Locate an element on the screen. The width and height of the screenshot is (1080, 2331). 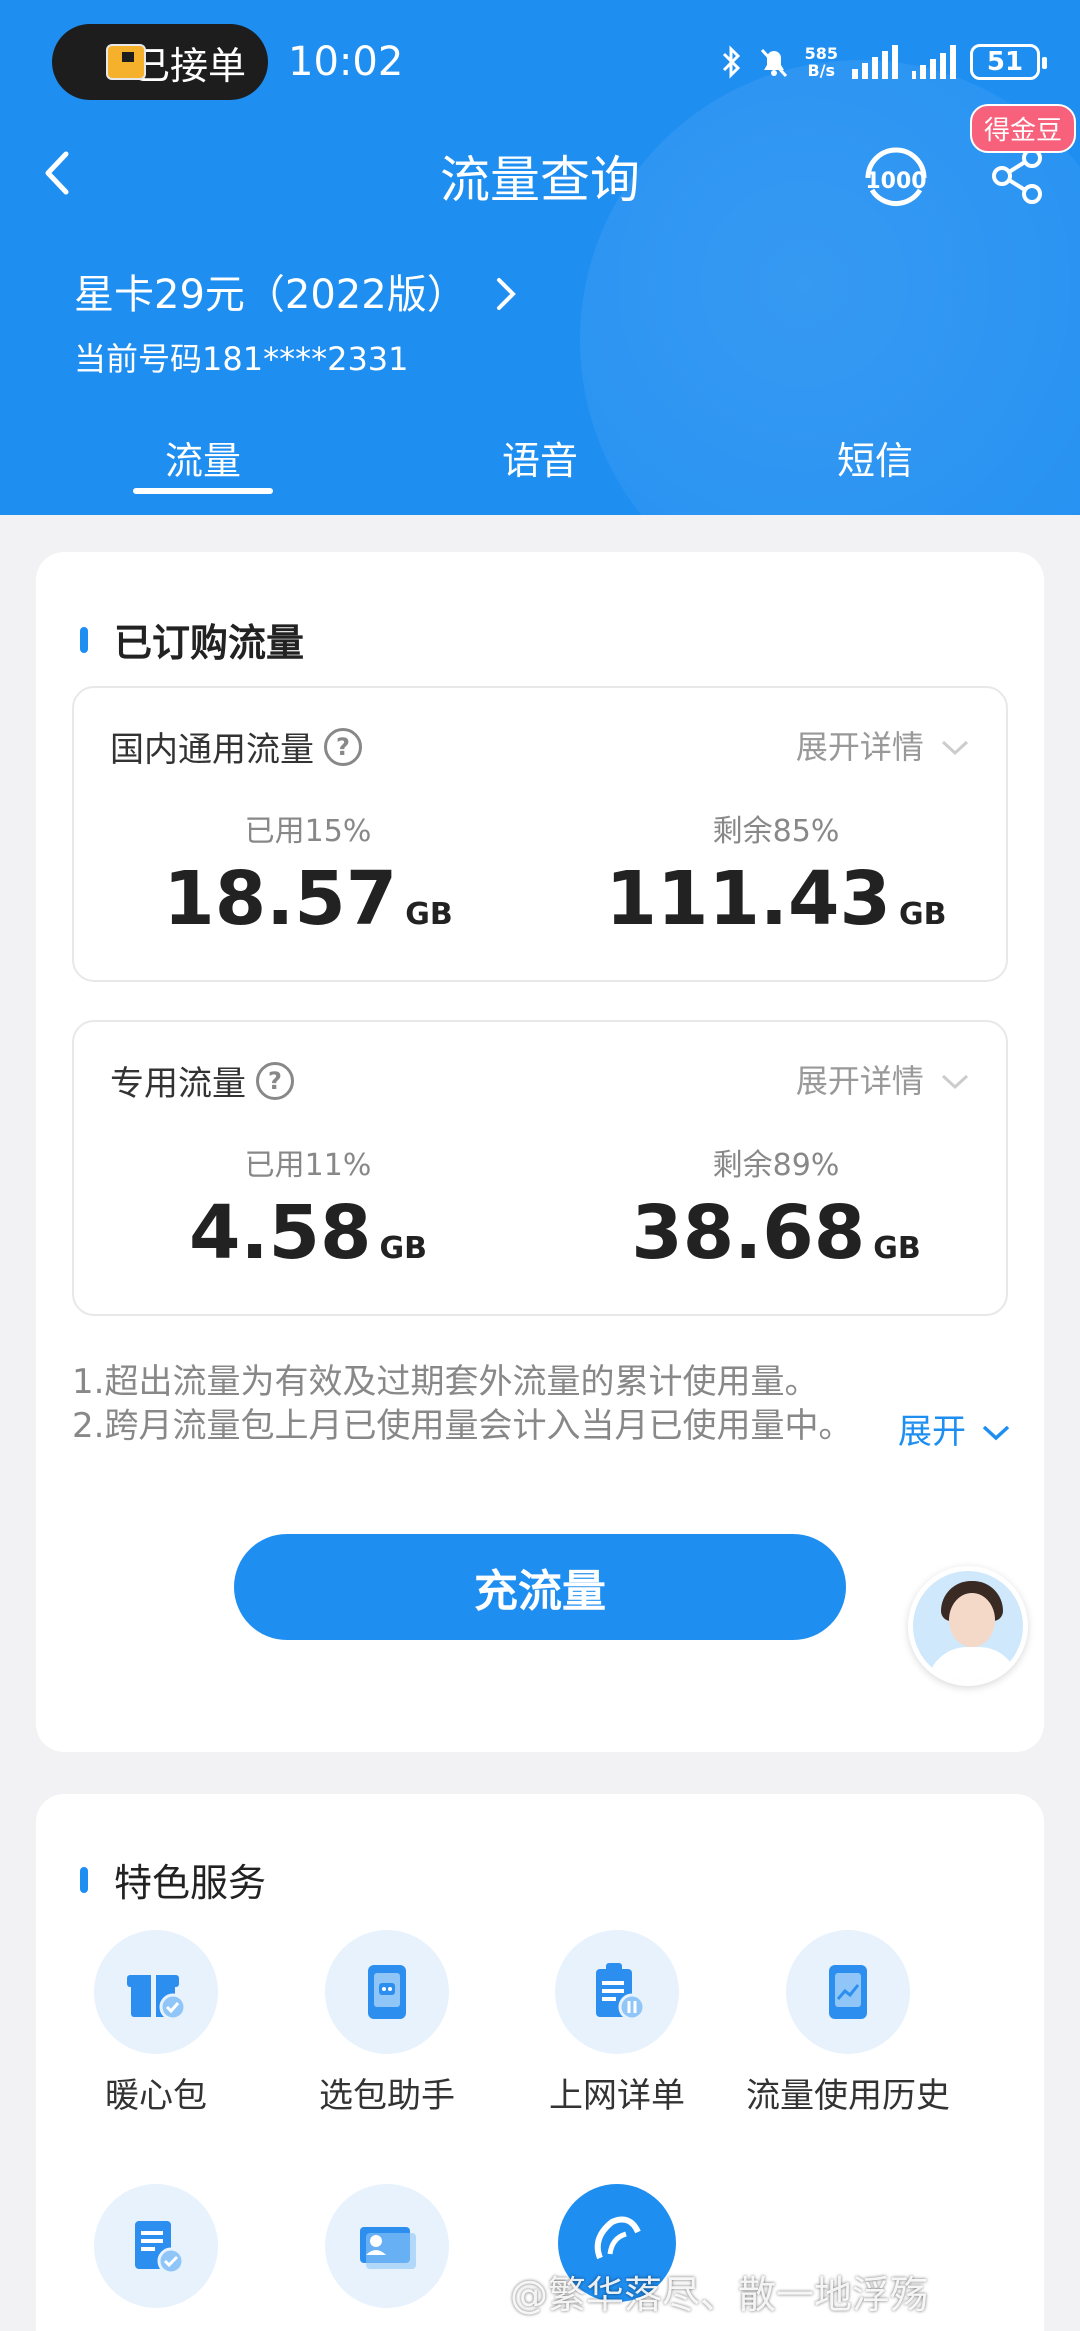
robot-phone-icon is located at coordinates (387, 1992).